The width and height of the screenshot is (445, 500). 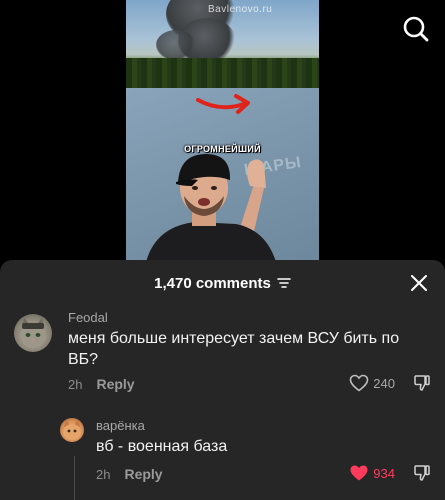 What do you see at coordinates (372, 473) in the screenshot?
I see `like-button: 934` at bounding box center [372, 473].